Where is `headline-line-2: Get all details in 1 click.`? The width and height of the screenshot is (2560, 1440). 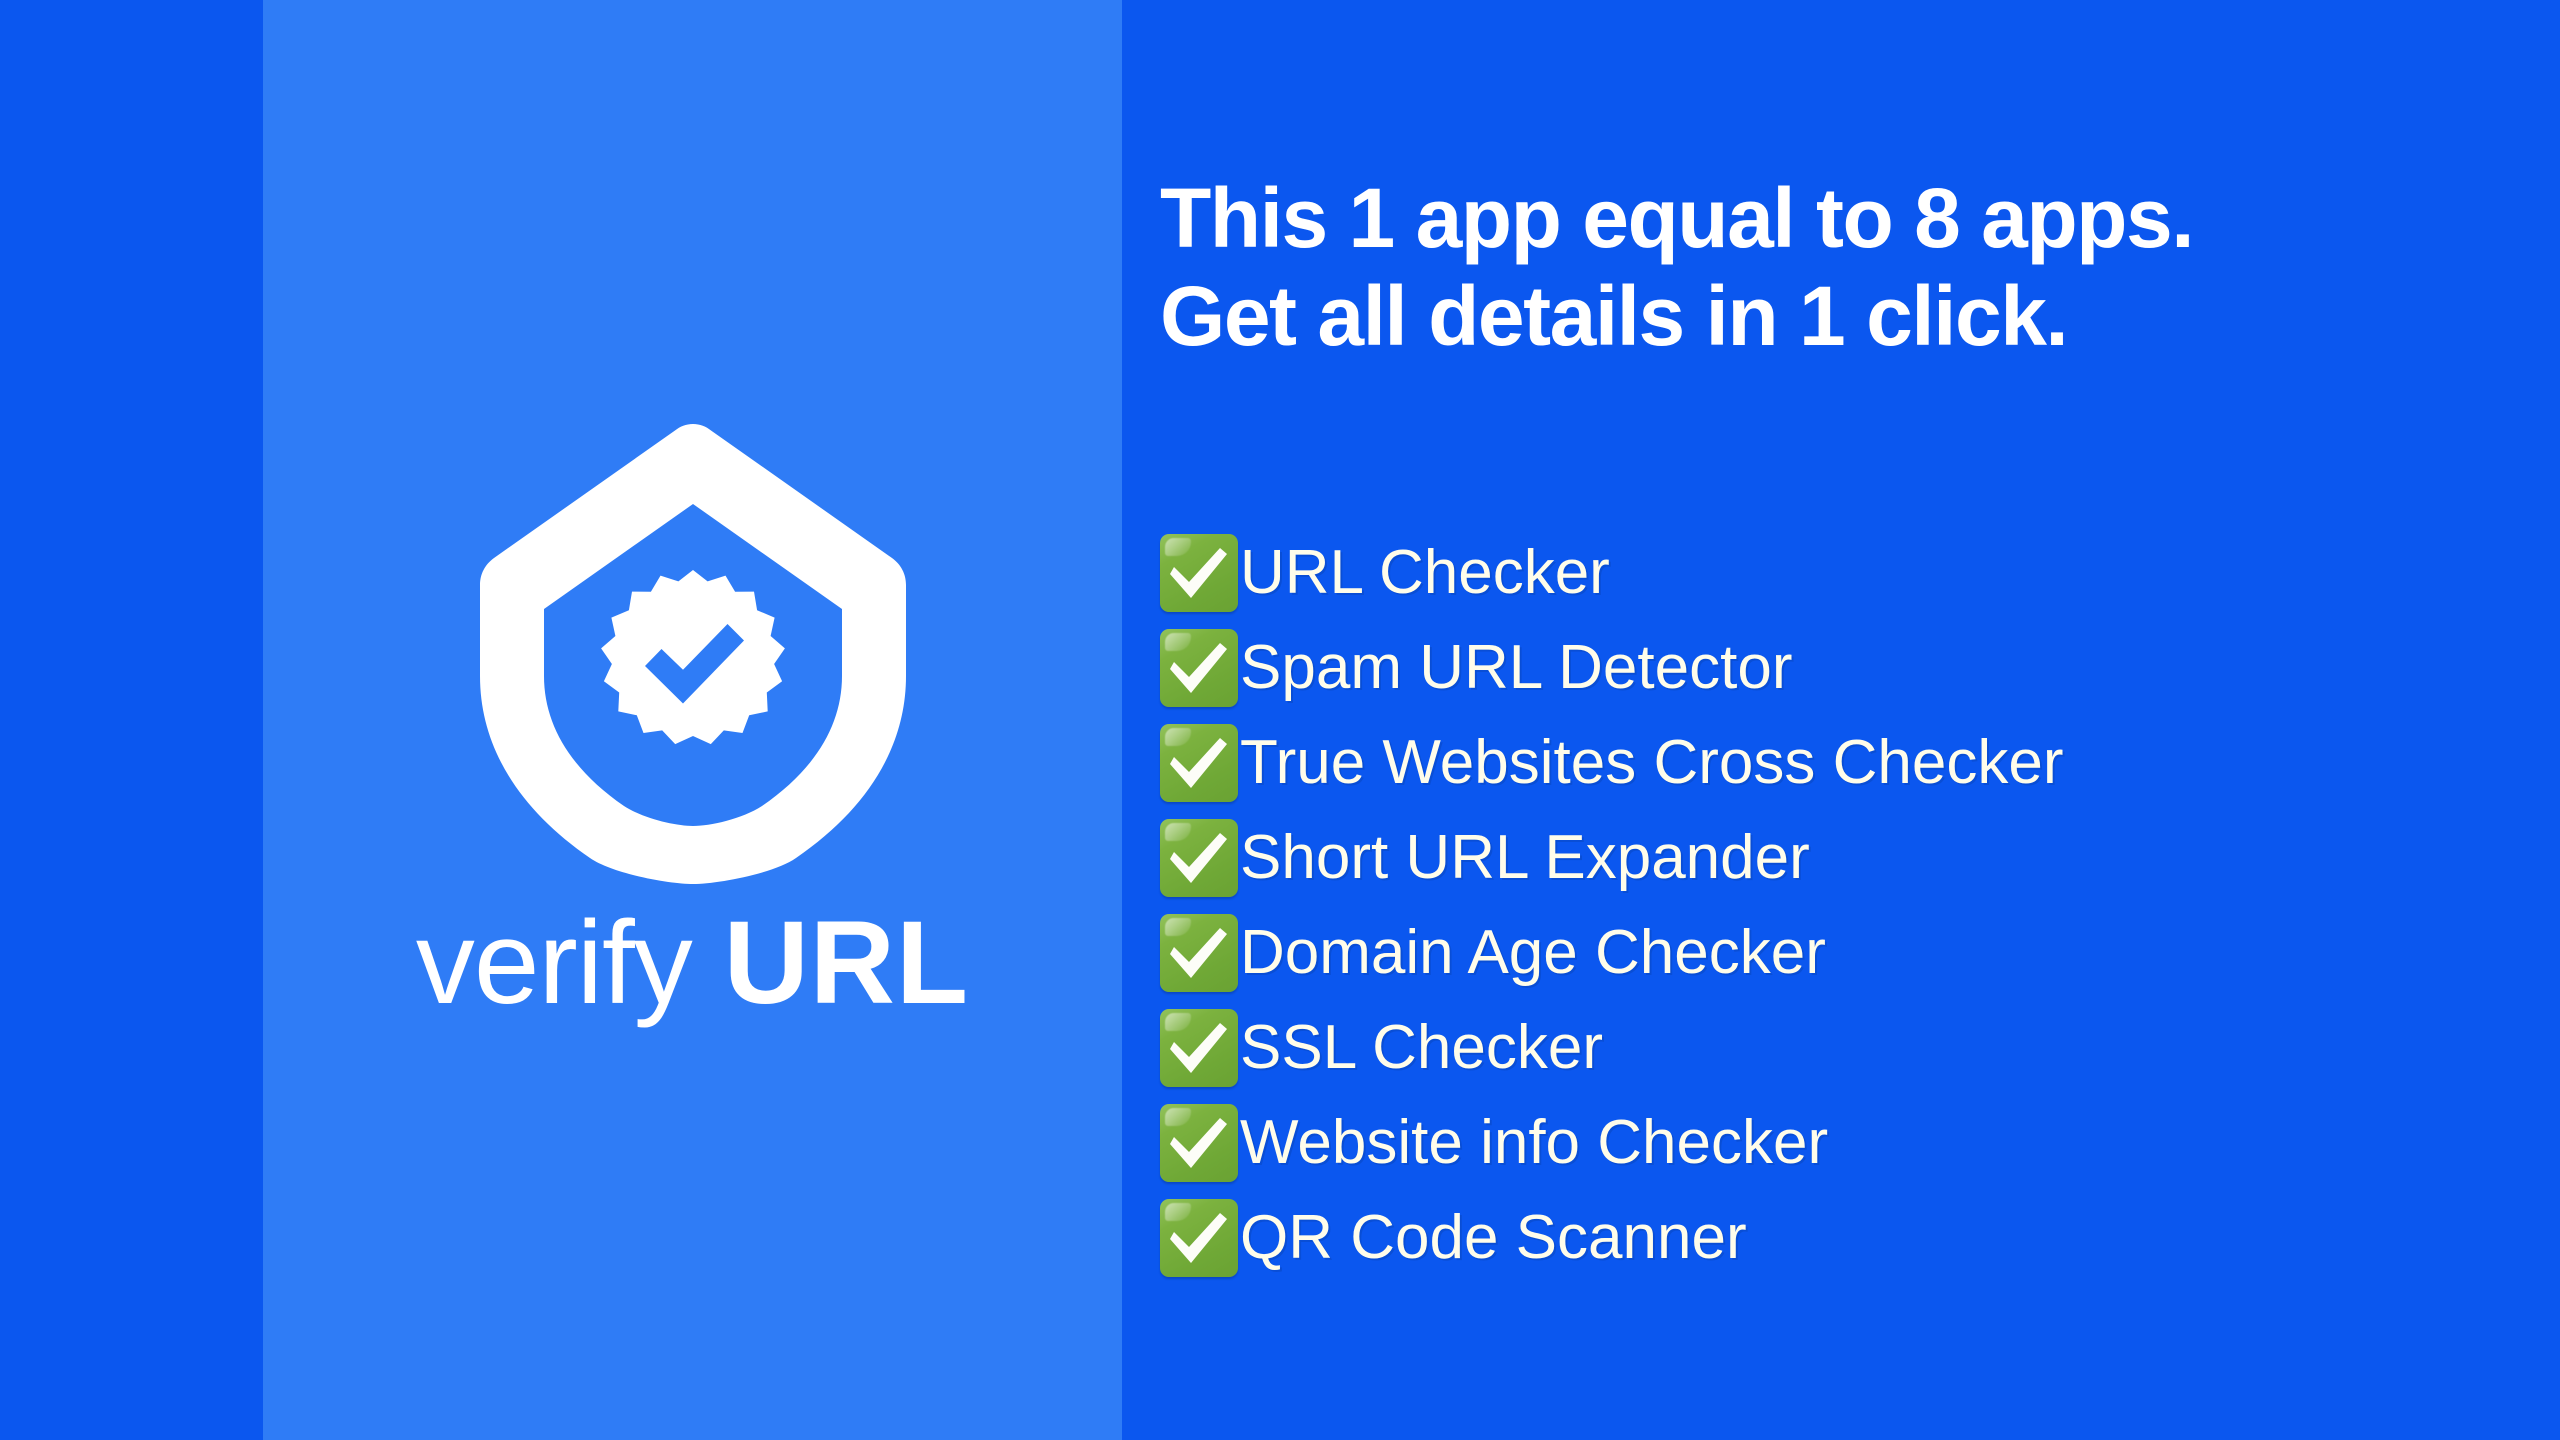
headline-line-2: Get all details in 1 click. is located at coordinates (1614, 316).